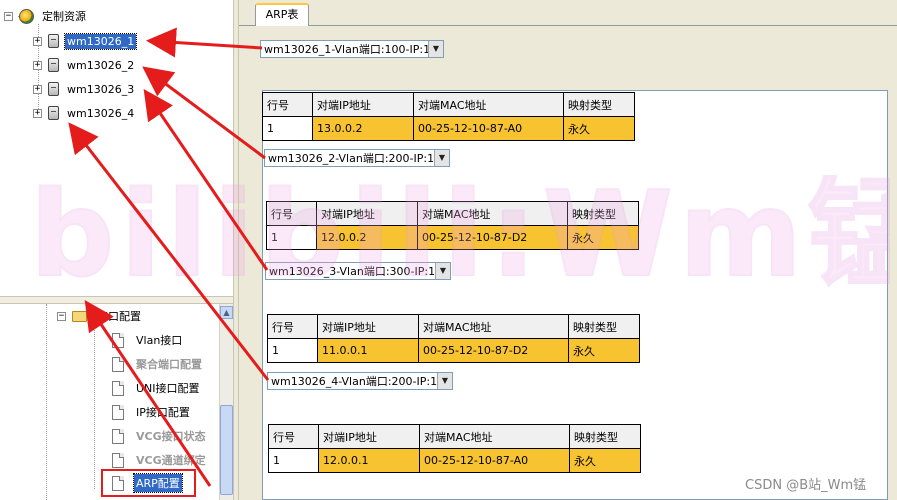  I want to click on tree-device-node: + wm13026_3, so click(84, 89).